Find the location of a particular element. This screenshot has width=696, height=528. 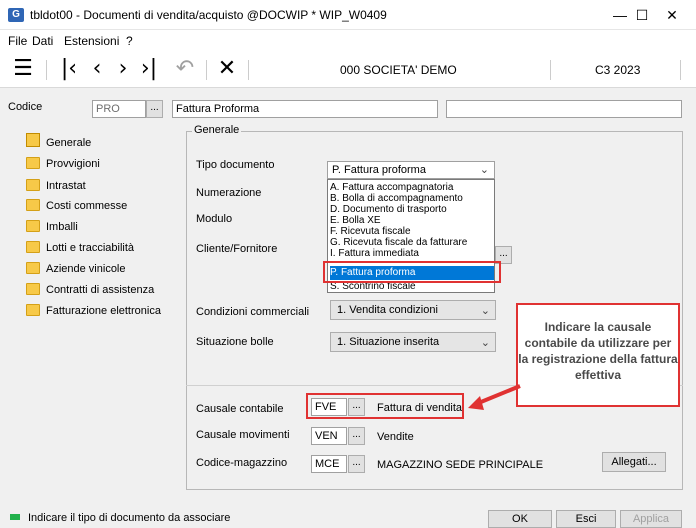

cliente-fornitore-label: Cliente/Fornitore is located at coordinates (237, 249).